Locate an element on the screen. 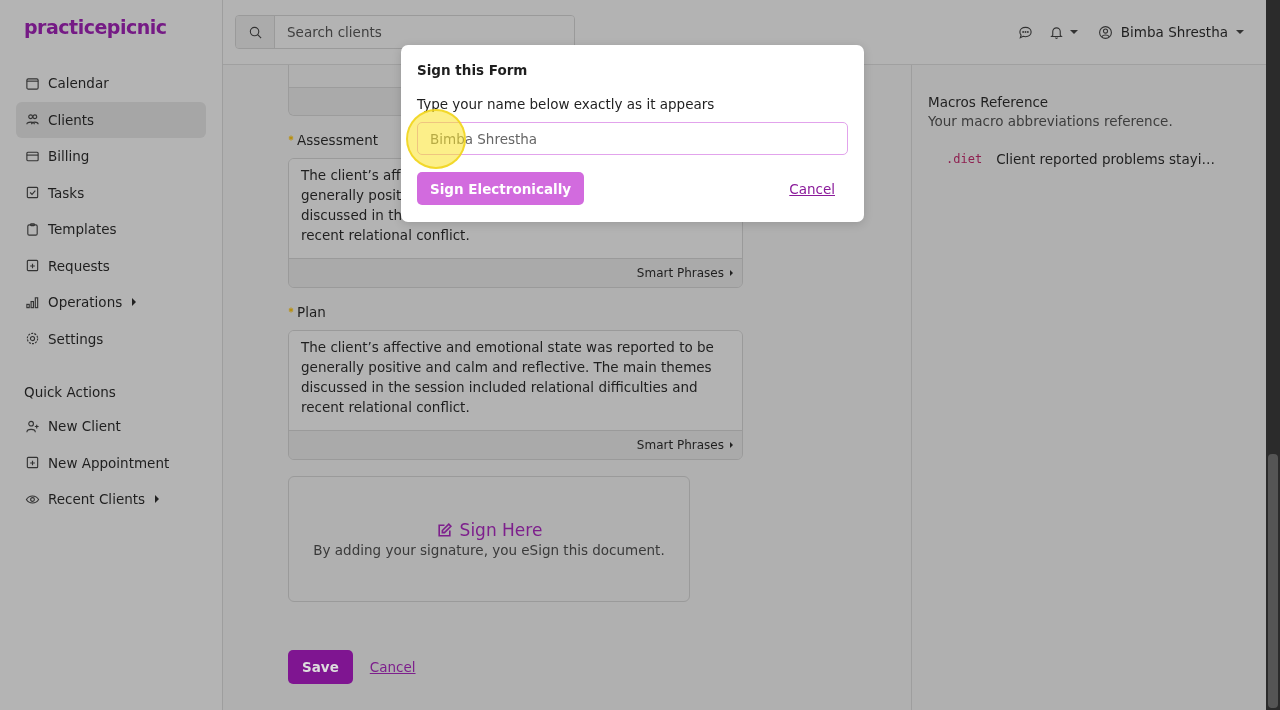 This screenshot has width=1280, height=710. field-label: Plan is located at coordinates (311, 312).